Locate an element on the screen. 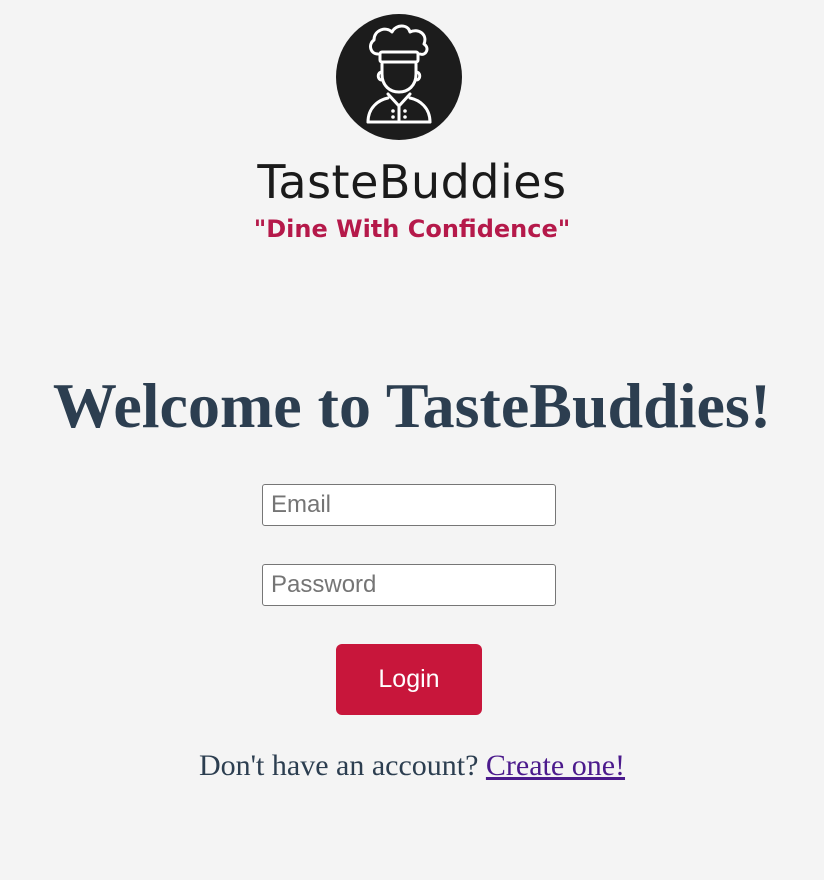 This screenshot has height=880, width=824. password-field is located at coordinates (409, 585).